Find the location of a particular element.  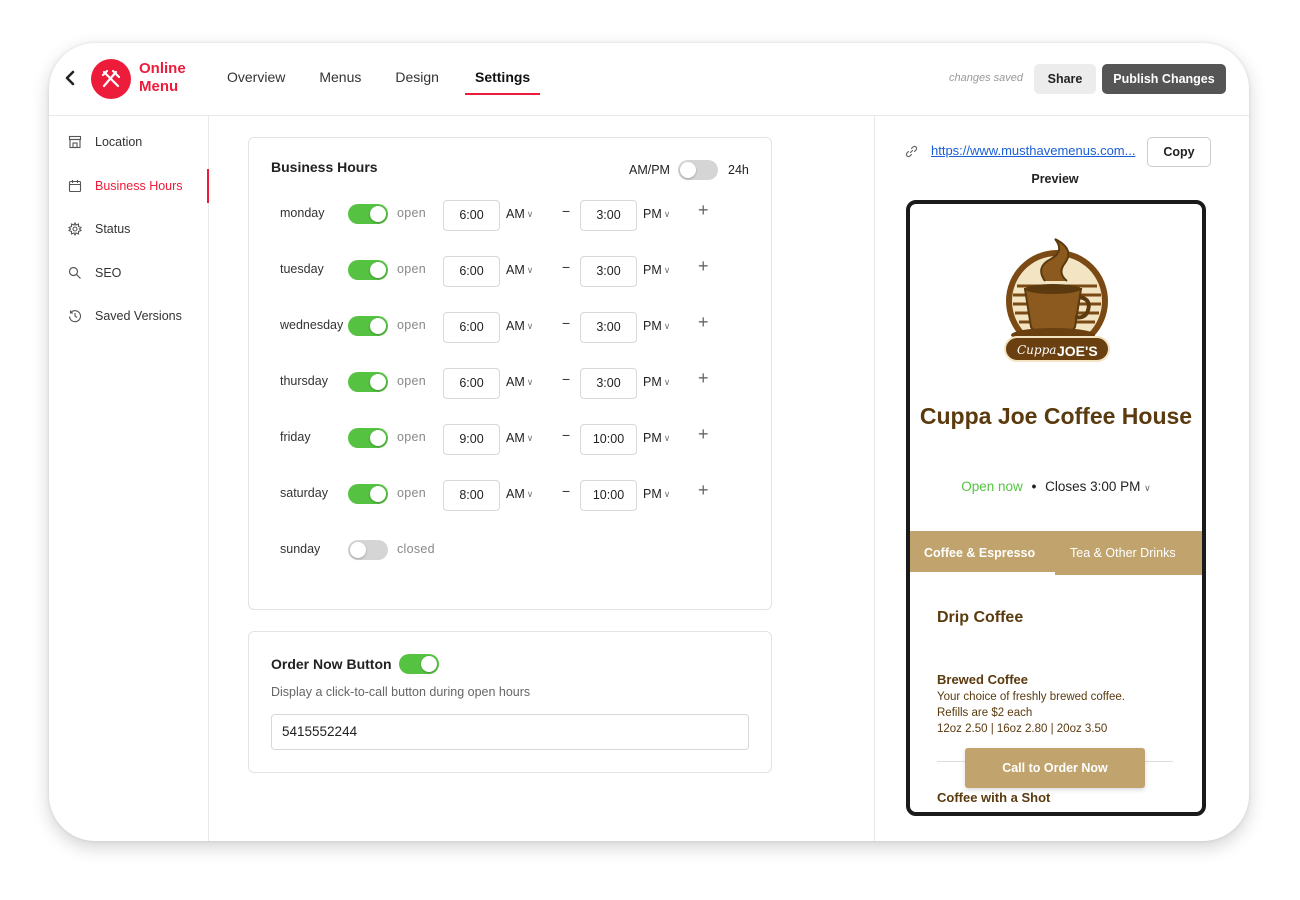

publish-button: Publish Changes is located at coordinates (1164, 79).